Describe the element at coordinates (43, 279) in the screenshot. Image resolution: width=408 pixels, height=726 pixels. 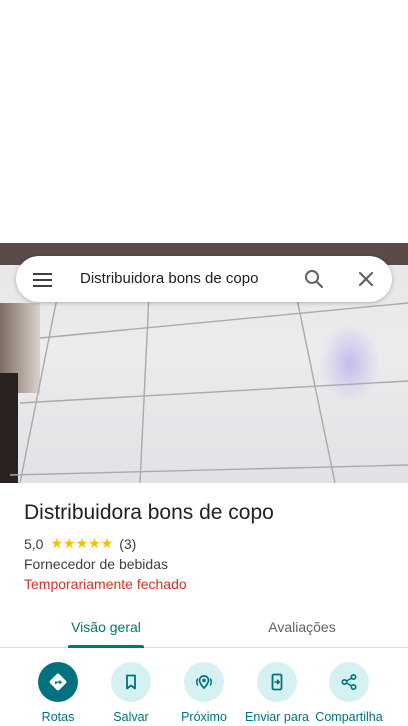
I see `menu-icon` at that location.